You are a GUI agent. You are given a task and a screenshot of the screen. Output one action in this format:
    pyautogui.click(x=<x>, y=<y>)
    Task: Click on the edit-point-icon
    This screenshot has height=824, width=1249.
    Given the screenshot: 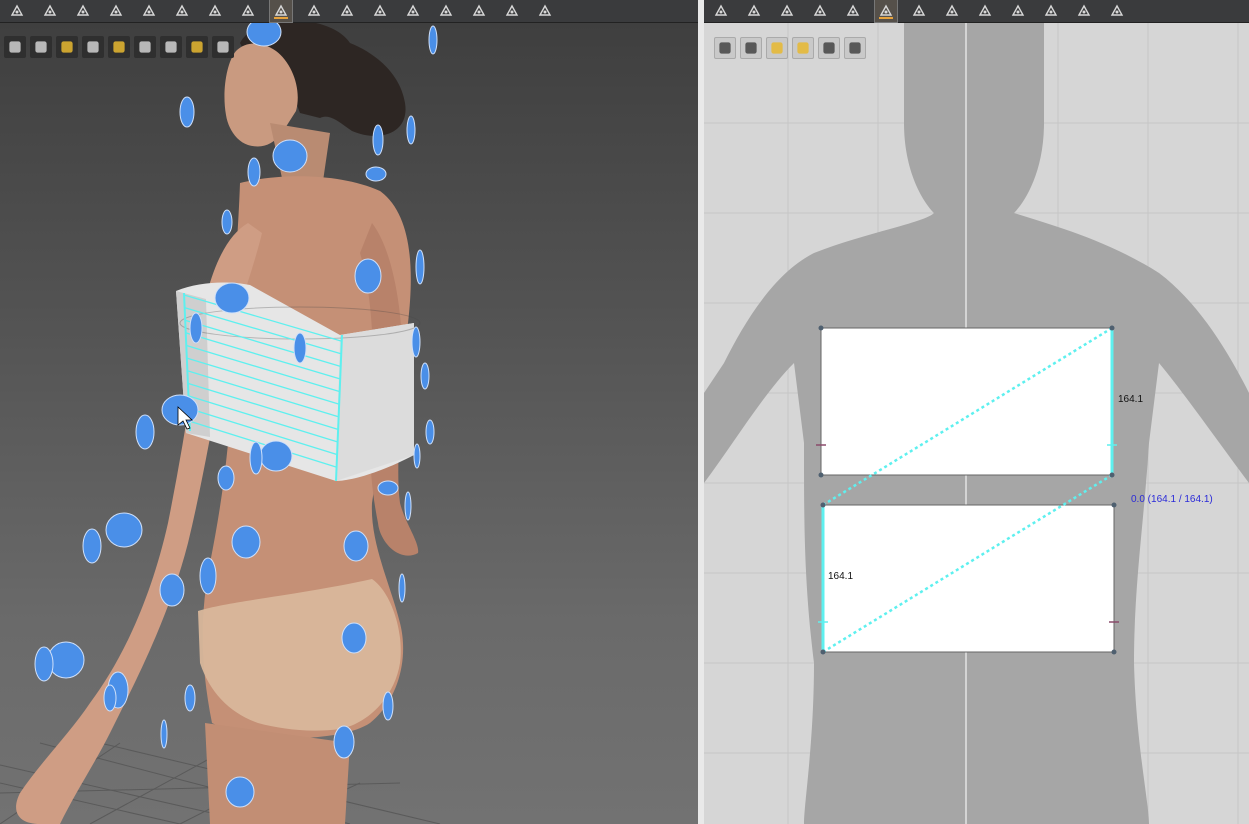 What is the action you would take?
    pyautogui.click(x=721, y=11)
    